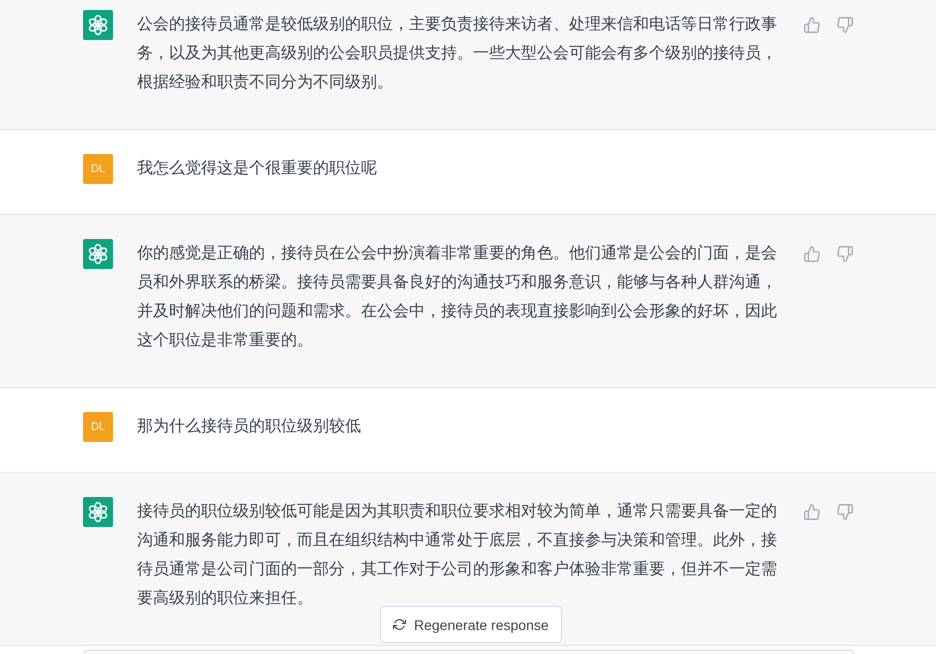 The height and width of the screenshot is (654, 936). I want to click on message-text: 公会的接待员通常是较低级别的职位，主要负责接待来访者、处理来信和电话等日常行政事务，以及为其他更高级别的公会职员提供支持。一些大型公会可能会有多个级别的接待员，根据经验和职责不同分为不同级别。, so click(457, 53).